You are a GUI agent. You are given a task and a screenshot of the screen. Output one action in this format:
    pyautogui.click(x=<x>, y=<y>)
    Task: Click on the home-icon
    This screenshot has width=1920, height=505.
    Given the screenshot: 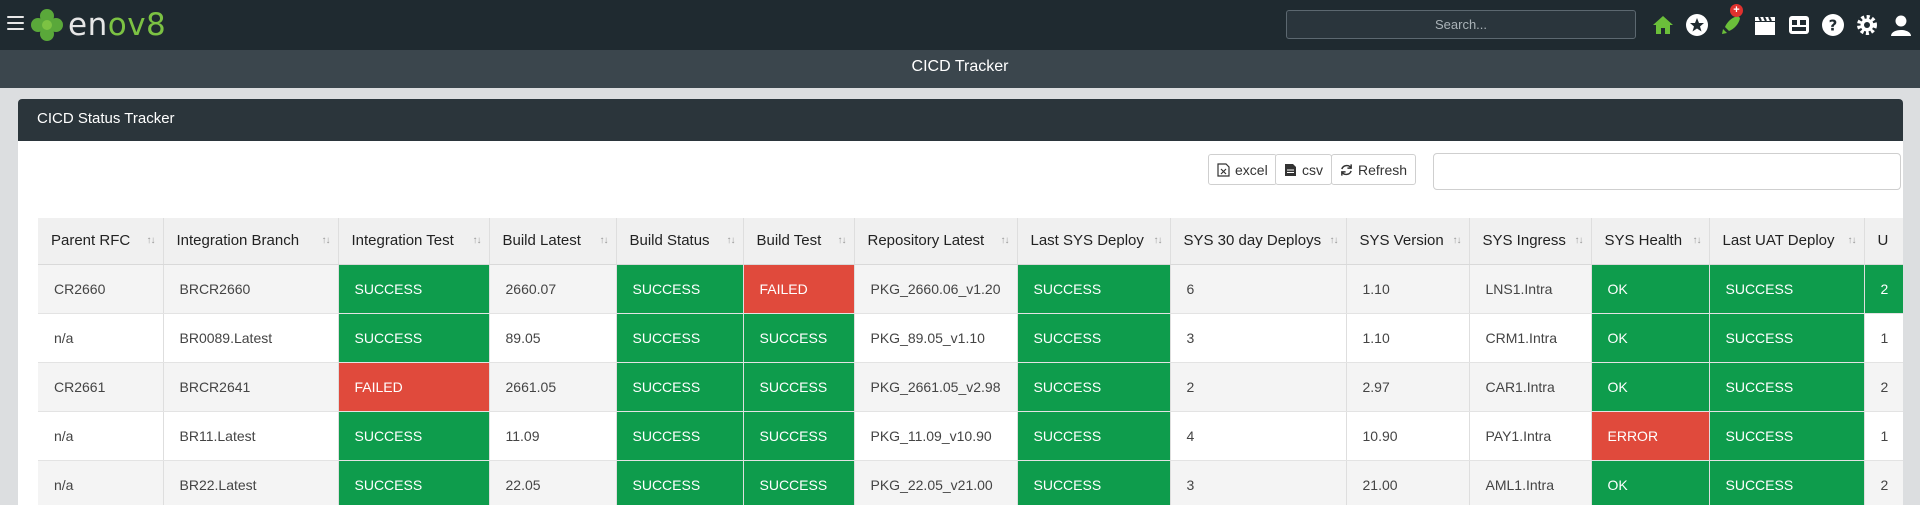 What is the action you would take?
    pyautogui.click(x=1663, y=25)
    